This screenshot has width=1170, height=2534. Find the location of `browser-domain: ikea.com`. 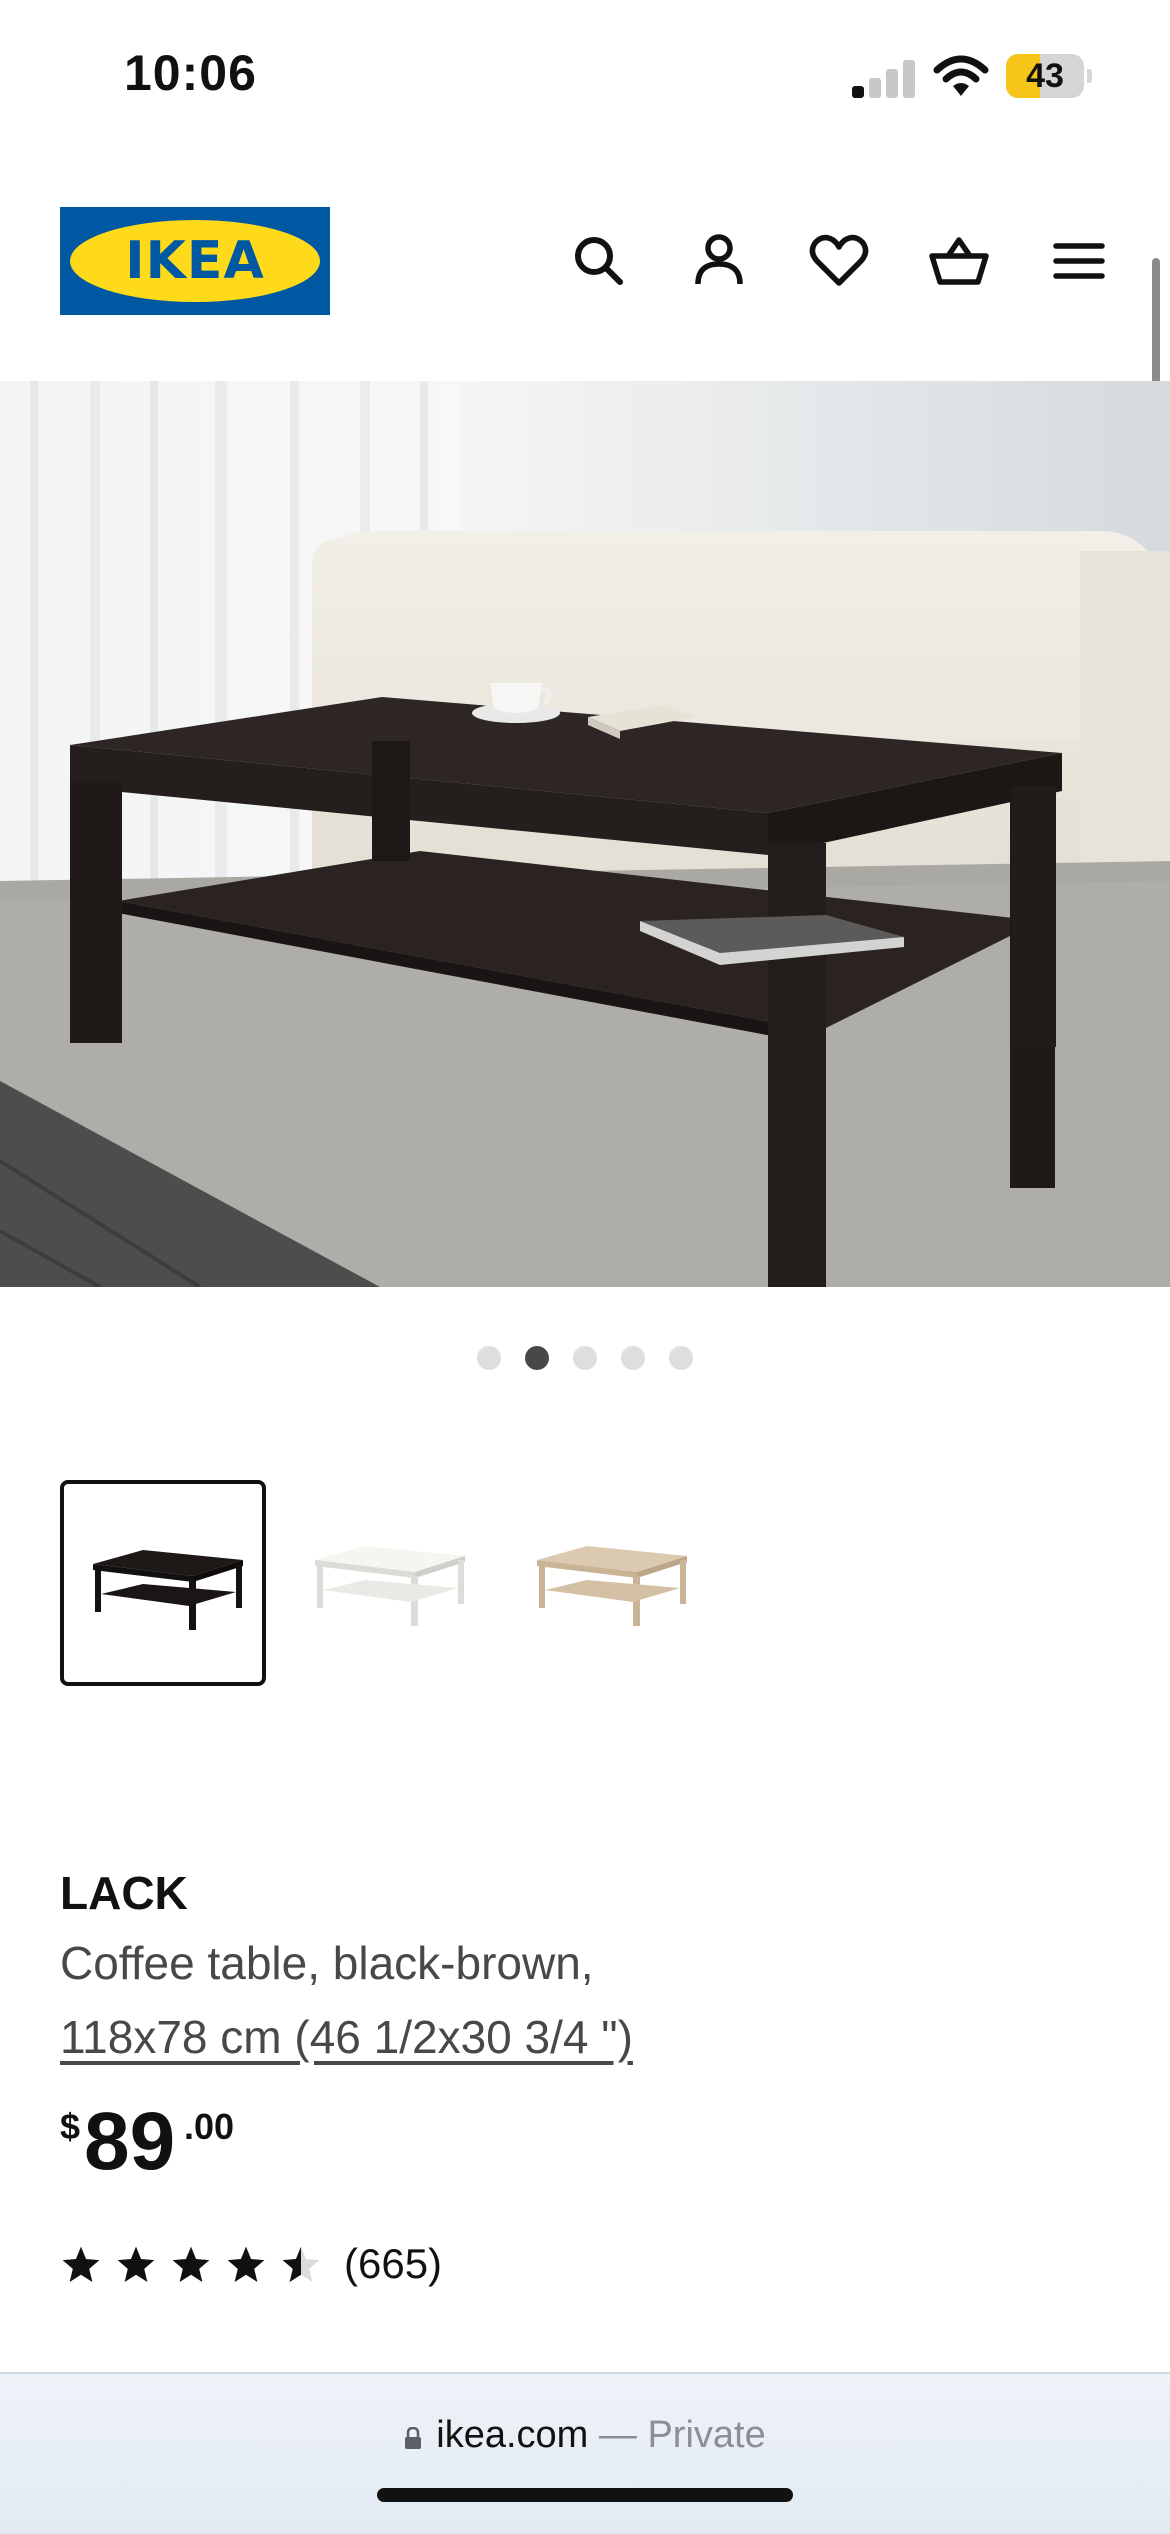

browser-domain: ikea.com is located at coordinates (512, 2435).